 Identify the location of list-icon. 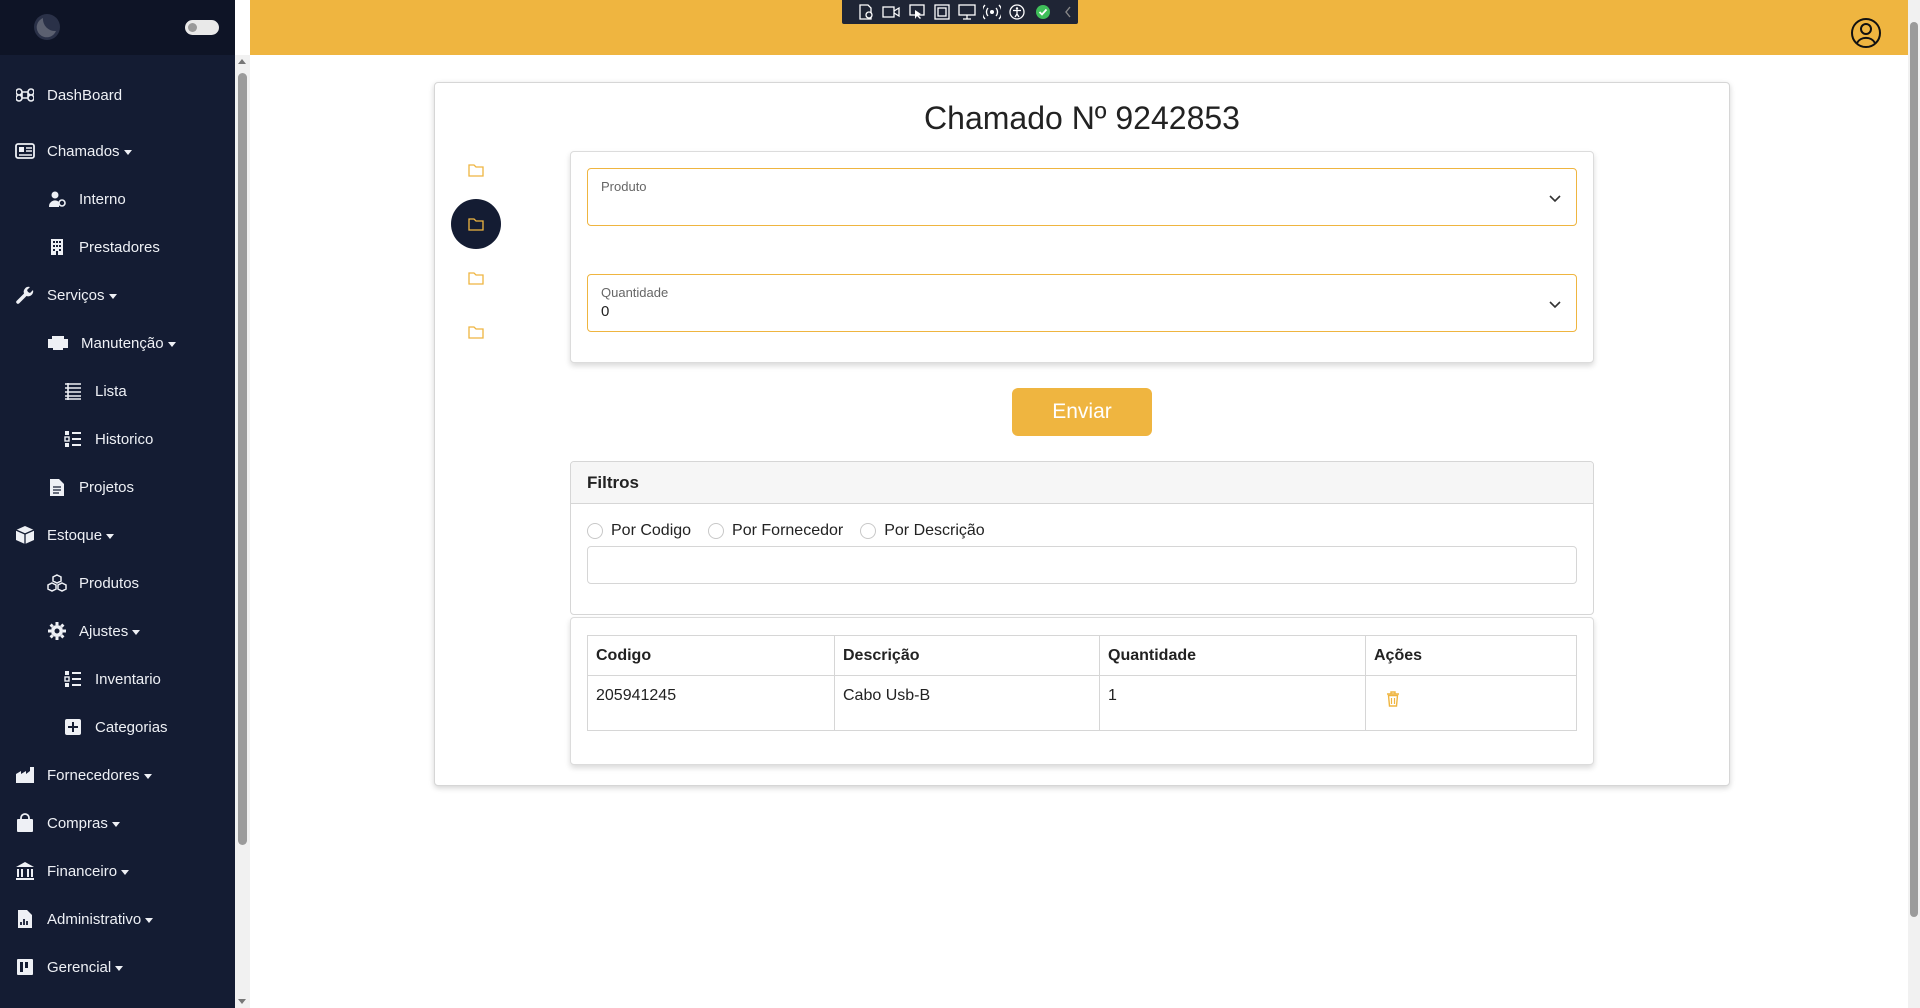
(73, 391).